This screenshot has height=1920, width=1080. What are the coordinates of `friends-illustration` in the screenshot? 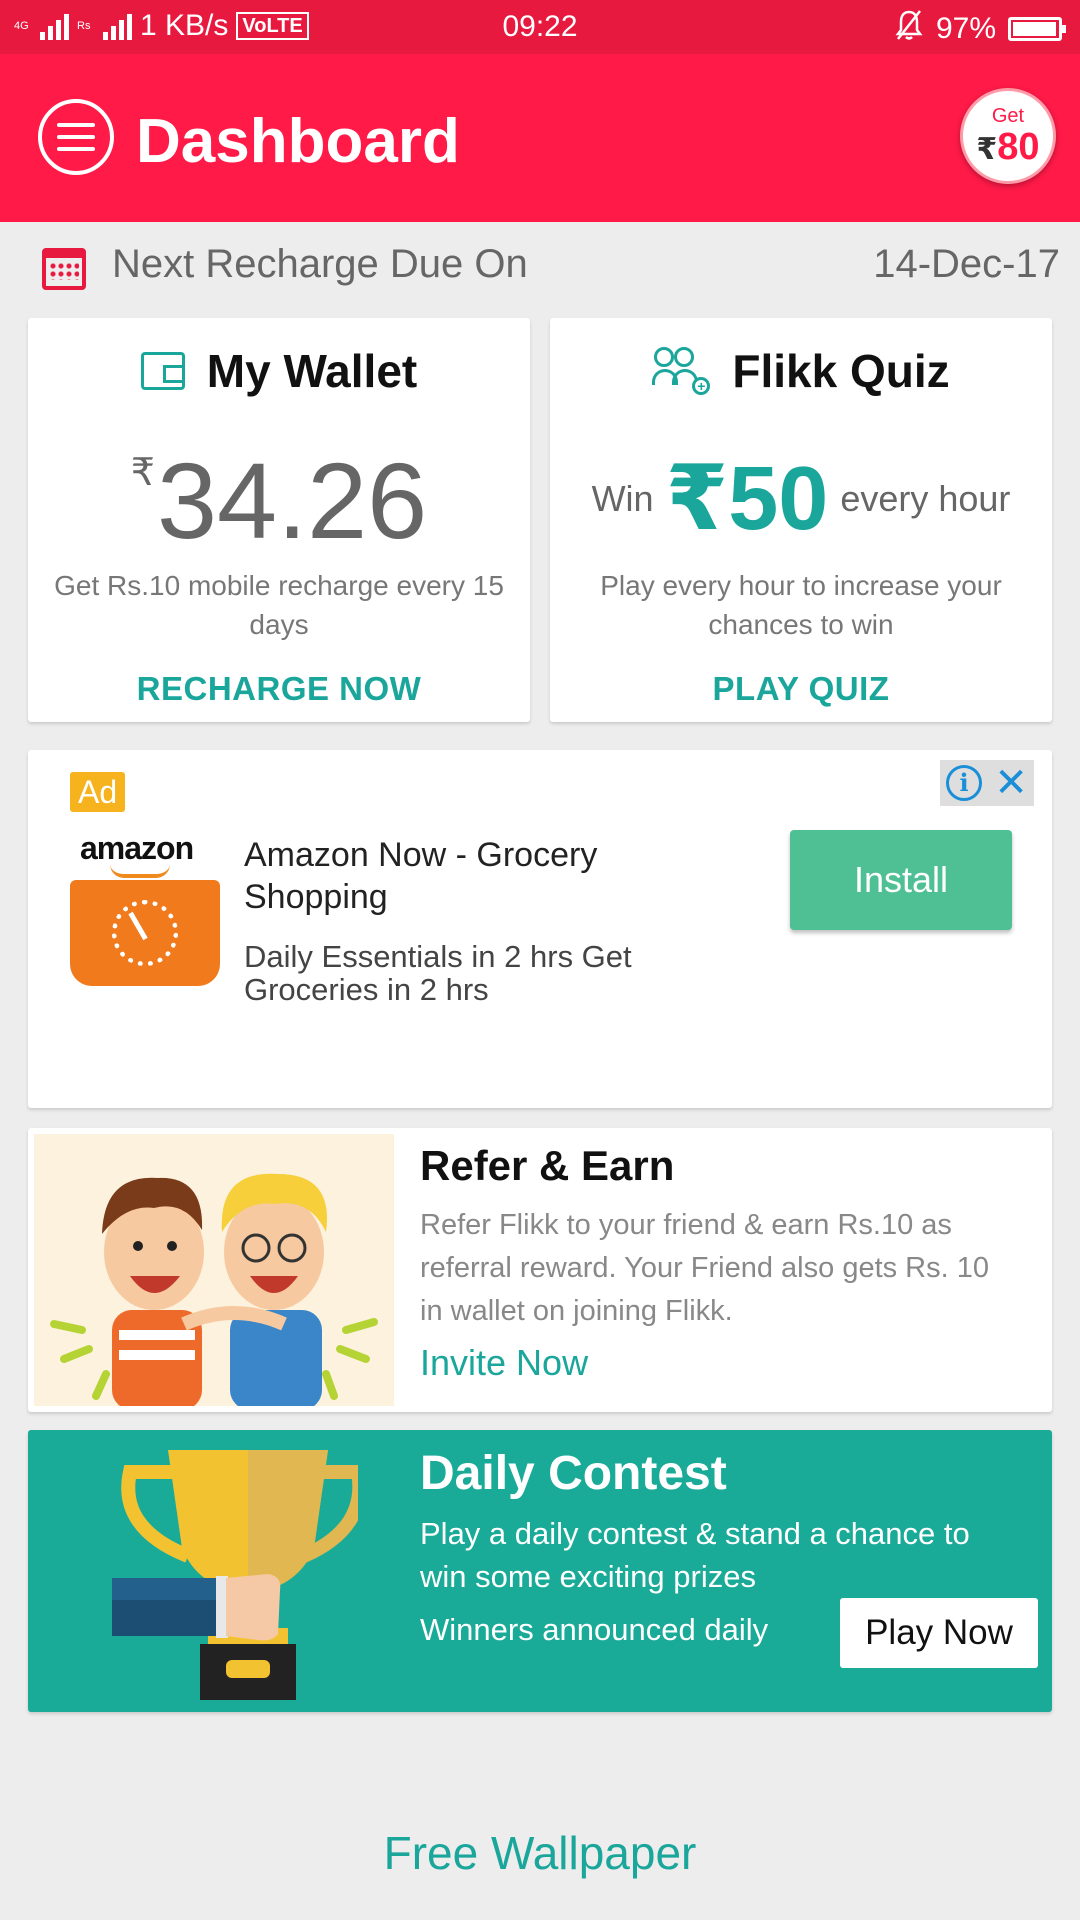 It's located at (214, 1270).